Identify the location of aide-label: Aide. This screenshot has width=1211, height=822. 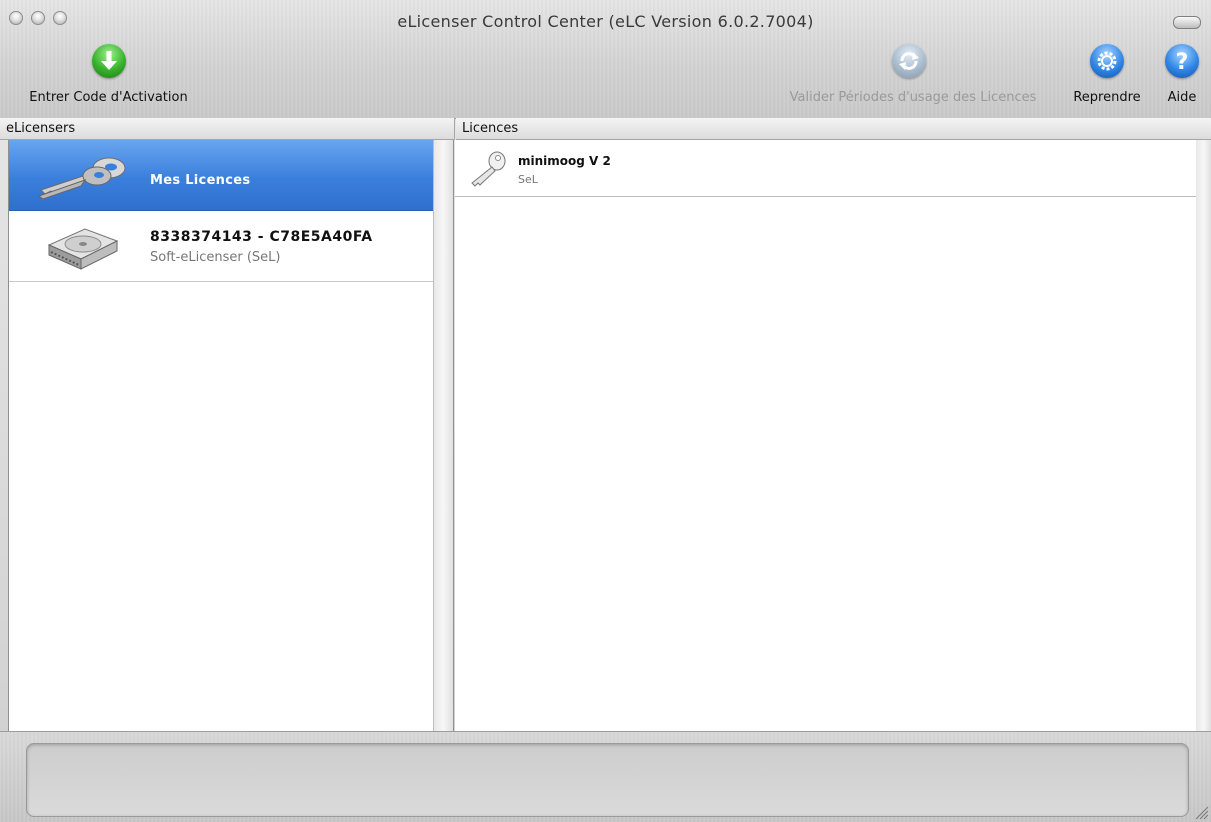
(1182, 97).